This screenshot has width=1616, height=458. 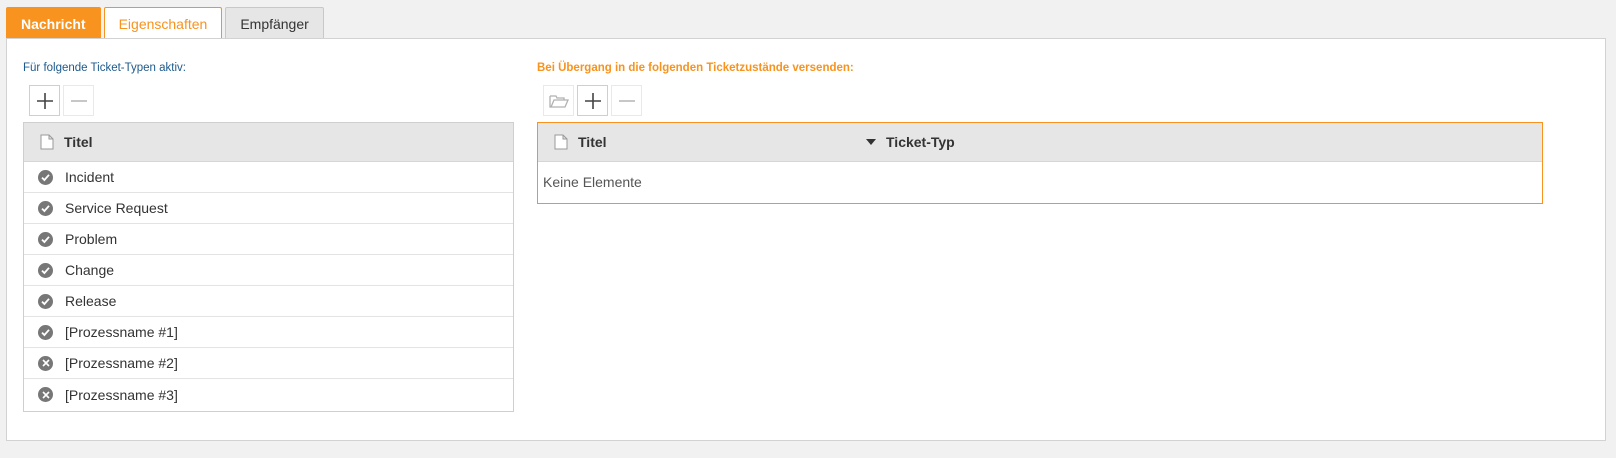 What do you see at coordinates (268, 363) in the screenshot?
I see `list-item: [Prozessname #2]` at bounding box center [268, 363].